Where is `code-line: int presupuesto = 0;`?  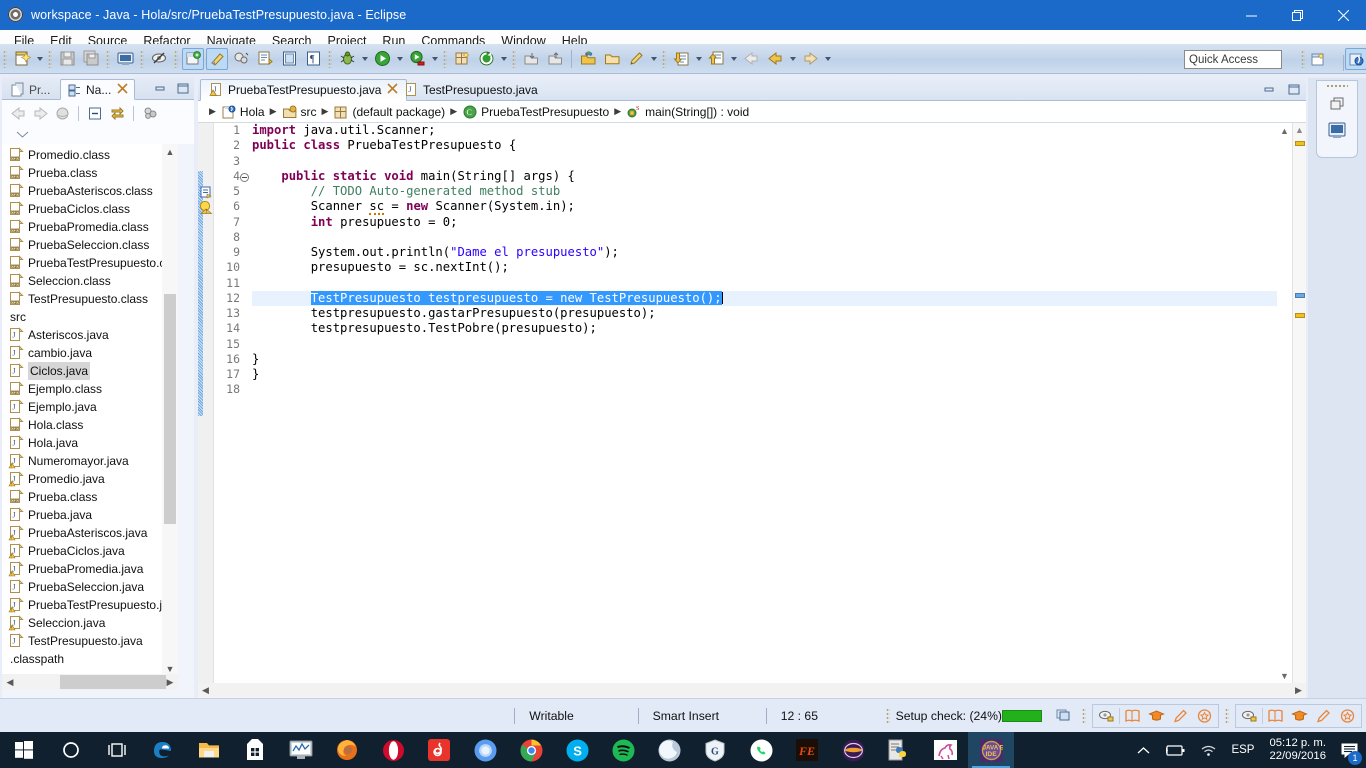 code-line: int presupuesto = 0; is located at coordinates (779, 222).